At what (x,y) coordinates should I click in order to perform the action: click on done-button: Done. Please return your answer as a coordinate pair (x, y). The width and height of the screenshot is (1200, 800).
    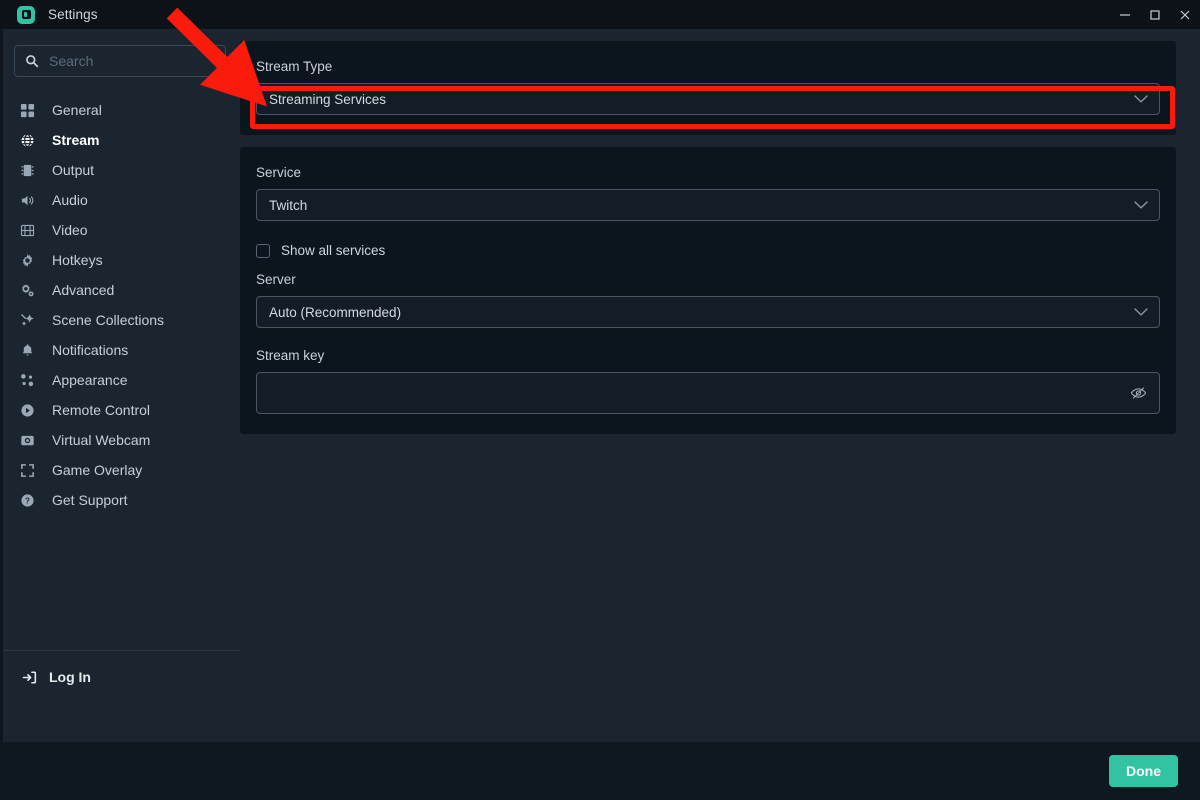
    Looking at the image, I should click on (1143, 771).